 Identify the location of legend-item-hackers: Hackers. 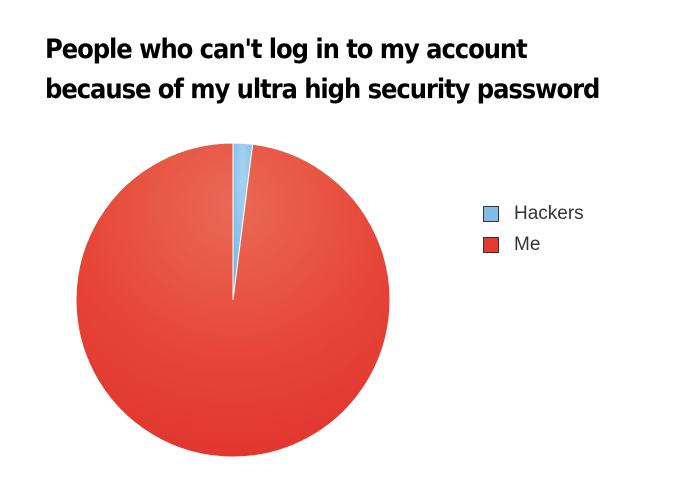
(533, 214).